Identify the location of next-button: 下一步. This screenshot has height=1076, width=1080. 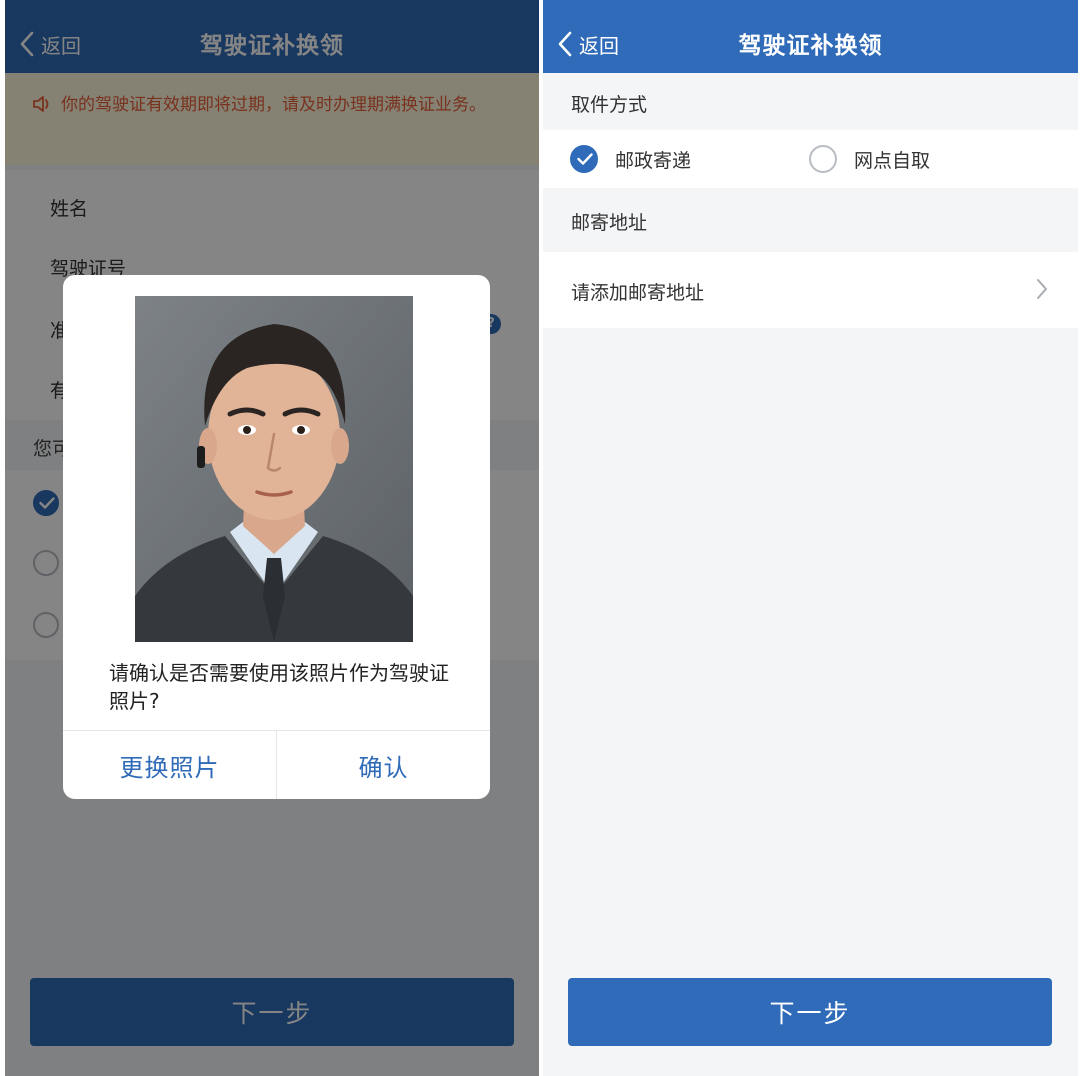
(810, 1012).